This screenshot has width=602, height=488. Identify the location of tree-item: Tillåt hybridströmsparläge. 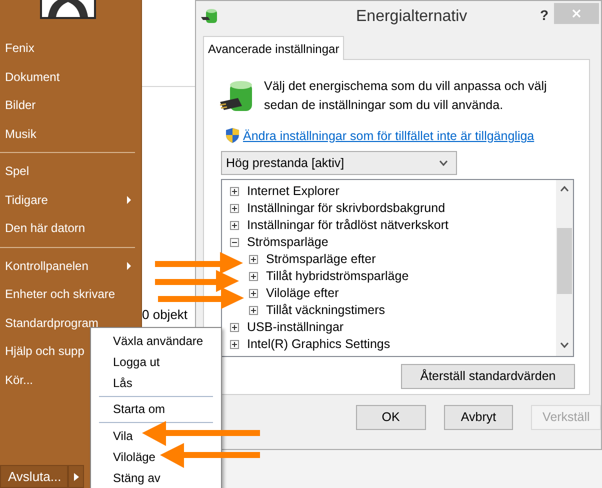
(337, 276).